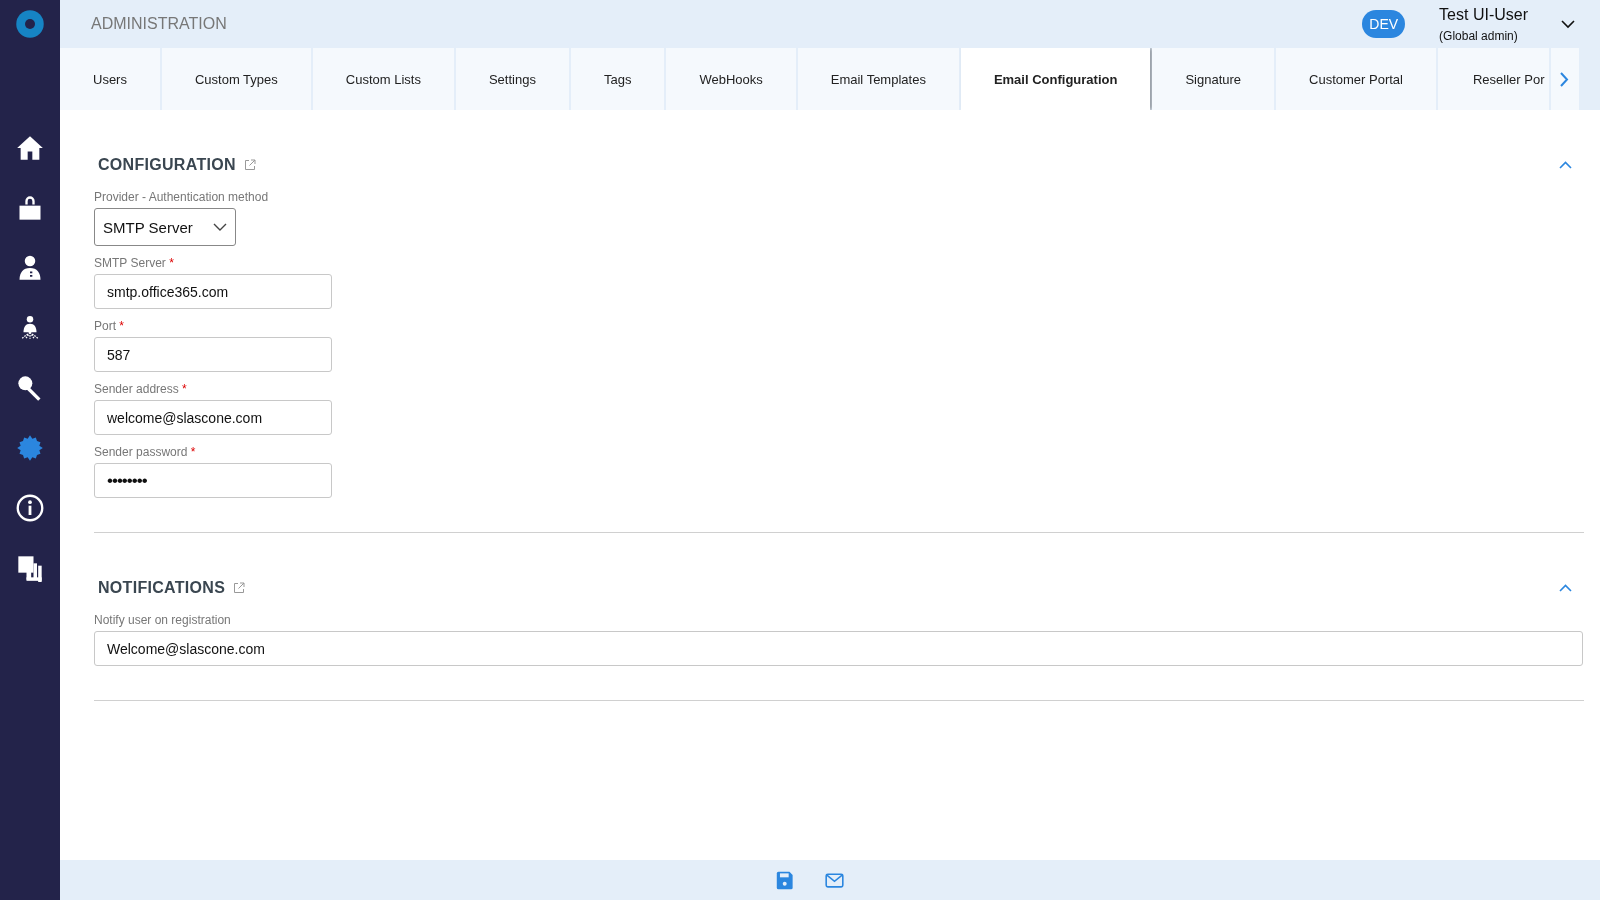 This screenshot has width=1600, height=900. What do you see at coordinates (141, 389) in the screenshot?
I see `field-label: Sender address *` at bounding box center [141, 389].